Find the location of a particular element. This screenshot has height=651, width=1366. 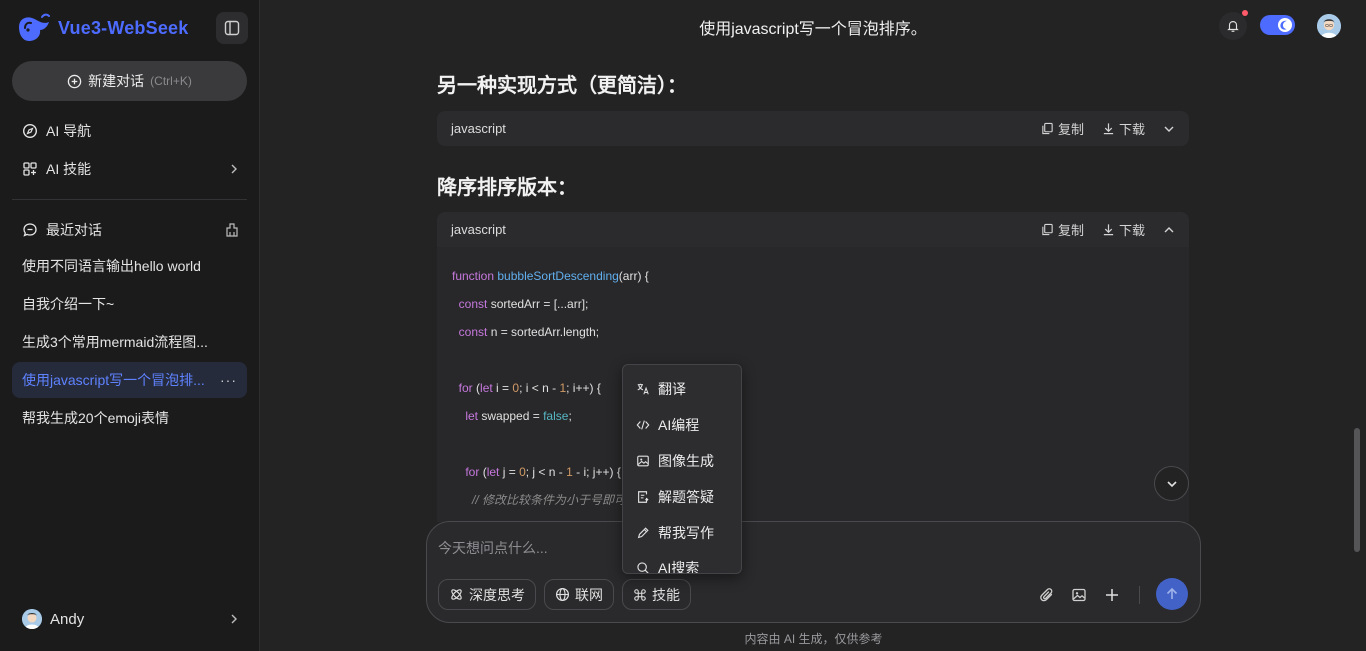

scroll-to-bottom-button is located at coordinates (1171, 483).